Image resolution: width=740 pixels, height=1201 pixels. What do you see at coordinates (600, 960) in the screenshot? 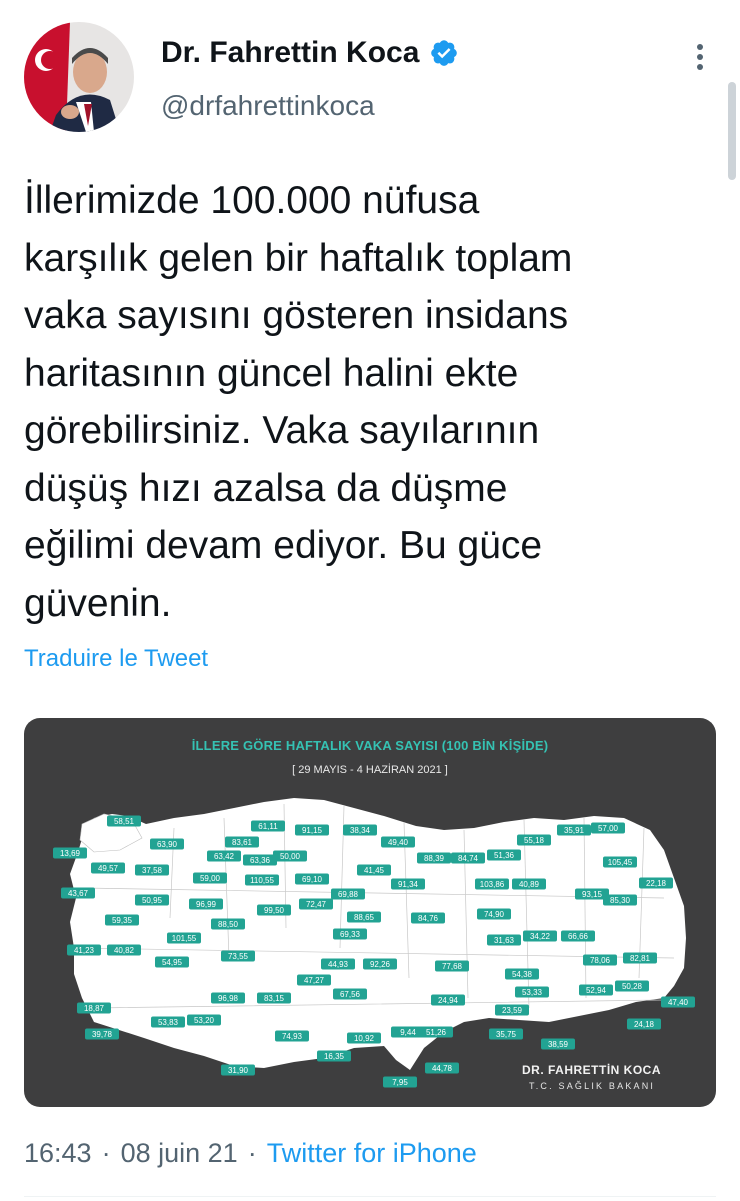
I see `province-value: 78,06` at bounding box center [600, 960].